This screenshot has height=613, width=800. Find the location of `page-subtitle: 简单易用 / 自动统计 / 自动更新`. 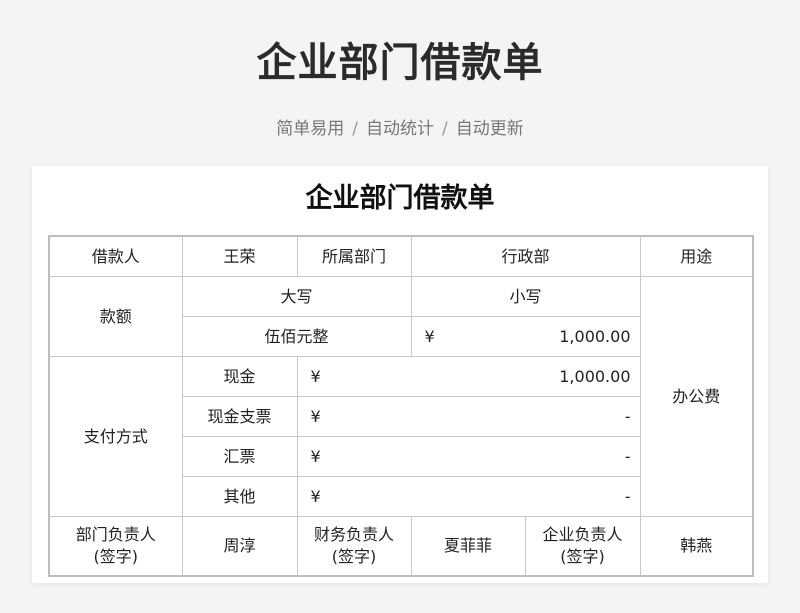

page-subtitle: 简单易用 / 自动统计 / 自动更新 is located at coordinates (400, 126).